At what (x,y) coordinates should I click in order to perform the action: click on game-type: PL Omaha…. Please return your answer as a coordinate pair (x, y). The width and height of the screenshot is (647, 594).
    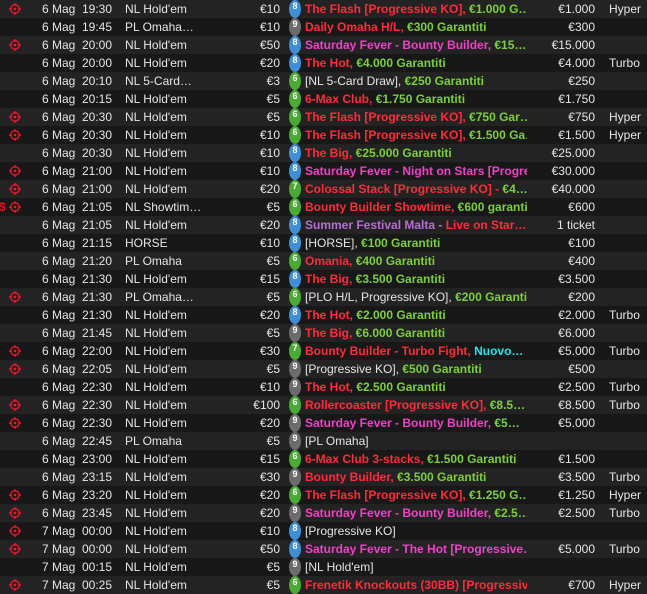
    Looking at the image, I should click on (159, 27).